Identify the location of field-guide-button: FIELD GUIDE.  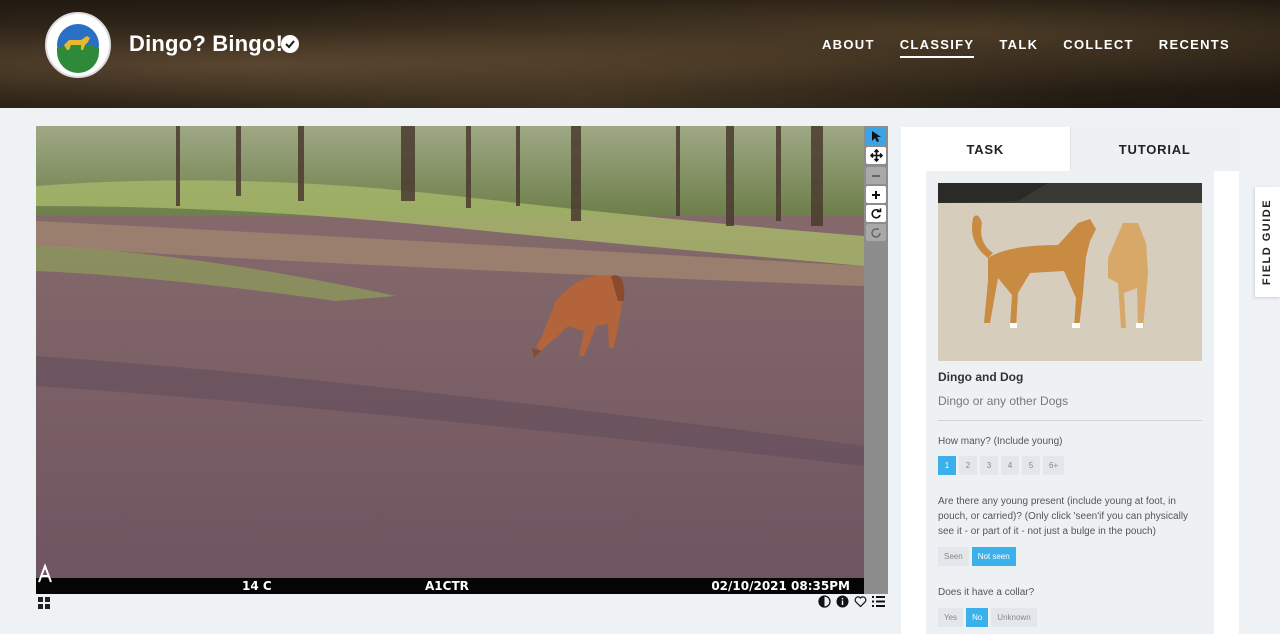
(1267, 242).